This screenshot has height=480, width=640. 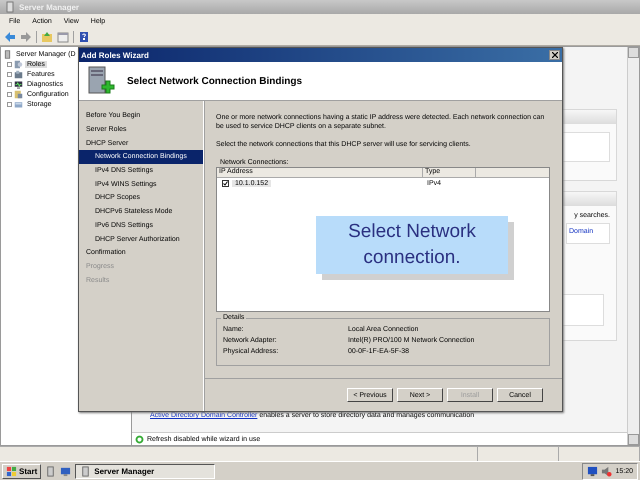 What do you see at coordinates (214, 81) in the screenshot?
I see `page-heading: Select Network Connection Bindings` at bounding box center [214, 81].